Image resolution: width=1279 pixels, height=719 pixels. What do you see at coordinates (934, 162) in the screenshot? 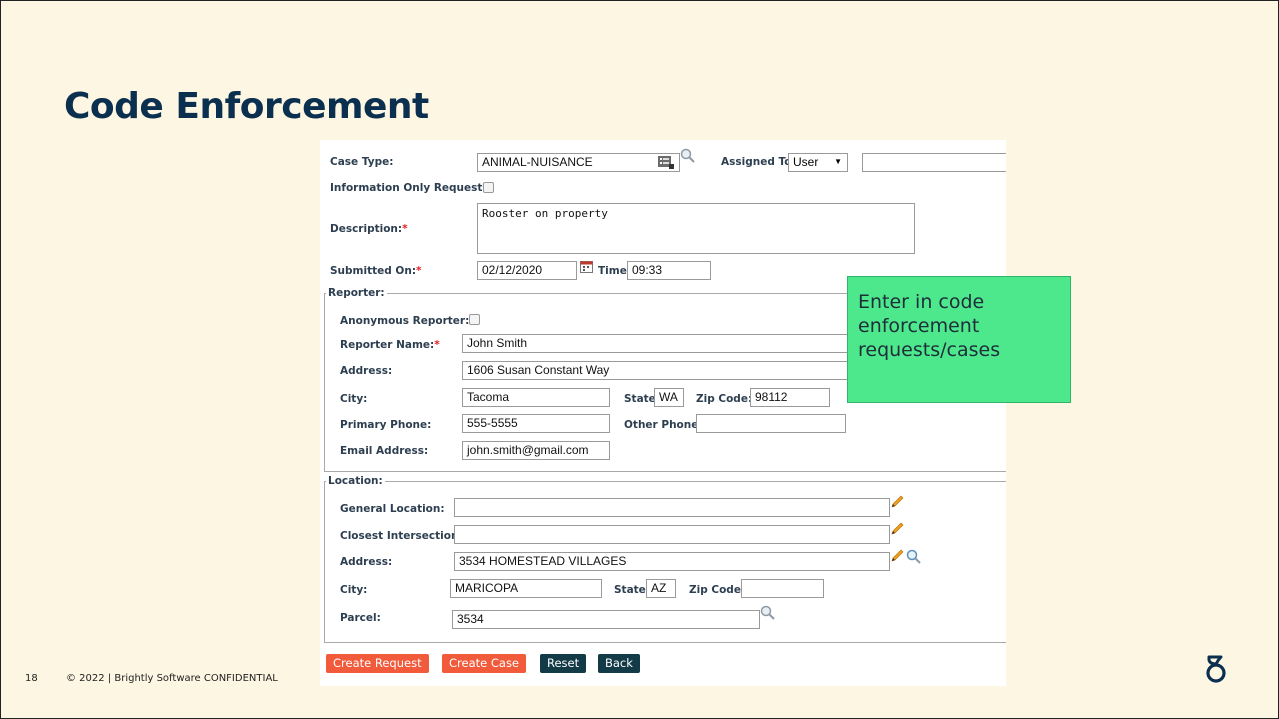
I see `assigned-to-input` at bounding box center [934, 162].